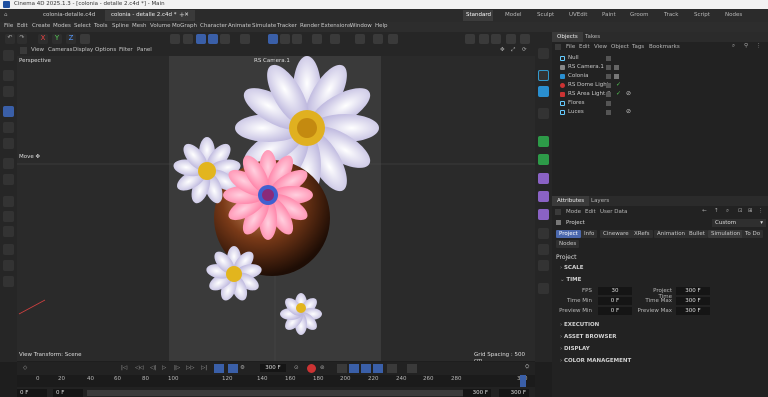 The width and height of the screenshot is (768, 397). I want to click on scene-icon, so click(543, 233).